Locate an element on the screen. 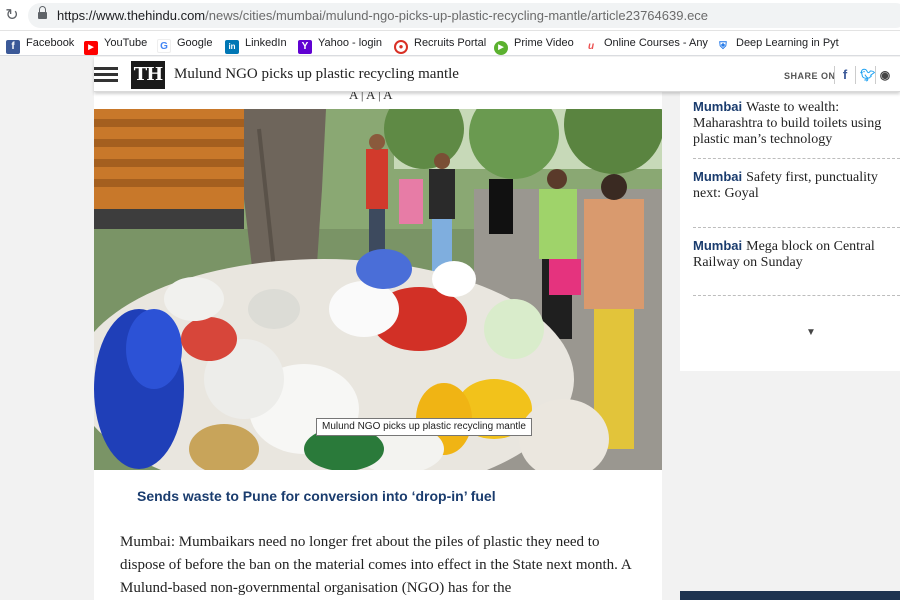 Image resolution: width=900 pixels, height=600 pixels. bookmark-youtube: ▶ YouTube is located at coordinates (116, 45).